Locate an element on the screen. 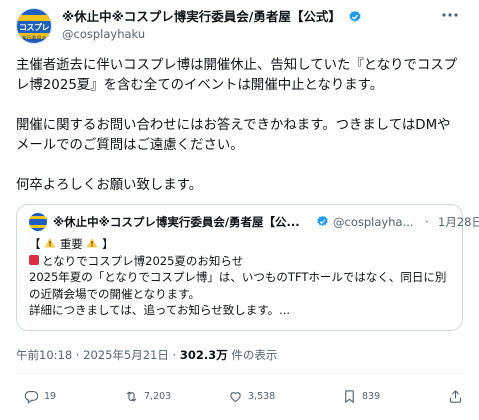  important-label: 重要 is located at coordinates (71, 244).